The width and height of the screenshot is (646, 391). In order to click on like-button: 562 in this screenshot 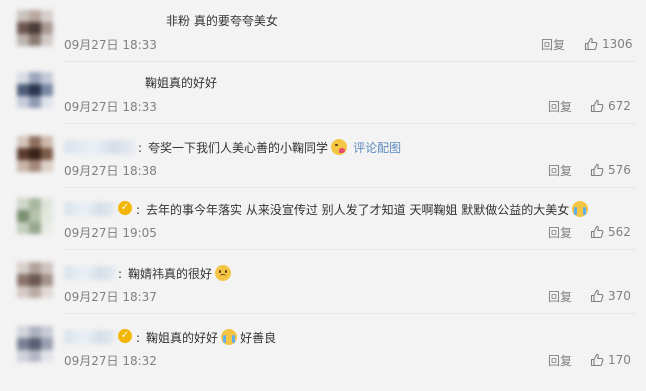, I will do `click(610, 232)`.